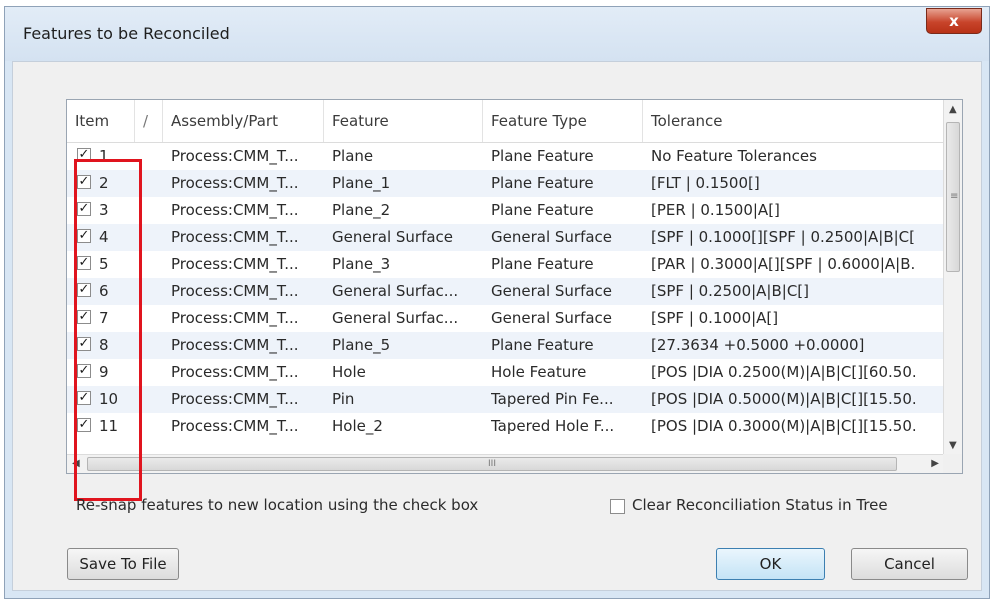  What do you see at coordinates (784, 426) in the screenshot?
I see `cell-tolerance: [POS |DIA 0.3000(M)|A|B|C[][15.50.` at bounding box center [784, 426].